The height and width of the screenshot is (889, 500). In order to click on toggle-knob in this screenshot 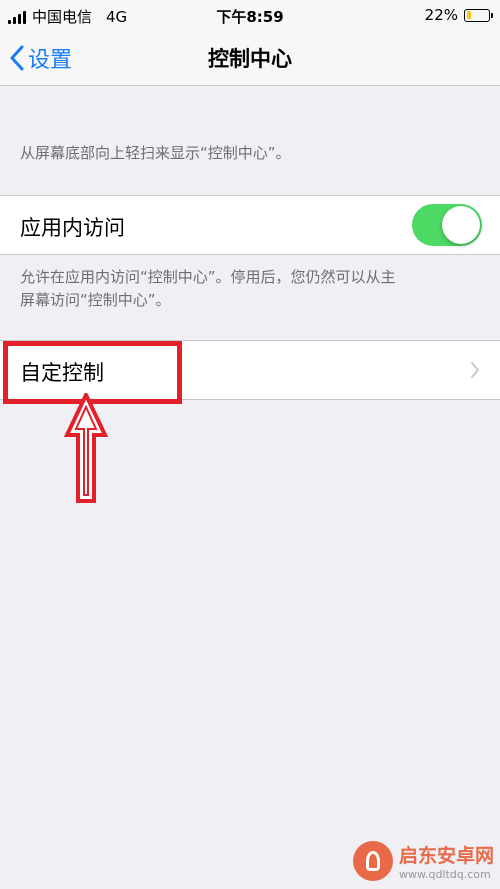, I will do `click(461, 225)`.